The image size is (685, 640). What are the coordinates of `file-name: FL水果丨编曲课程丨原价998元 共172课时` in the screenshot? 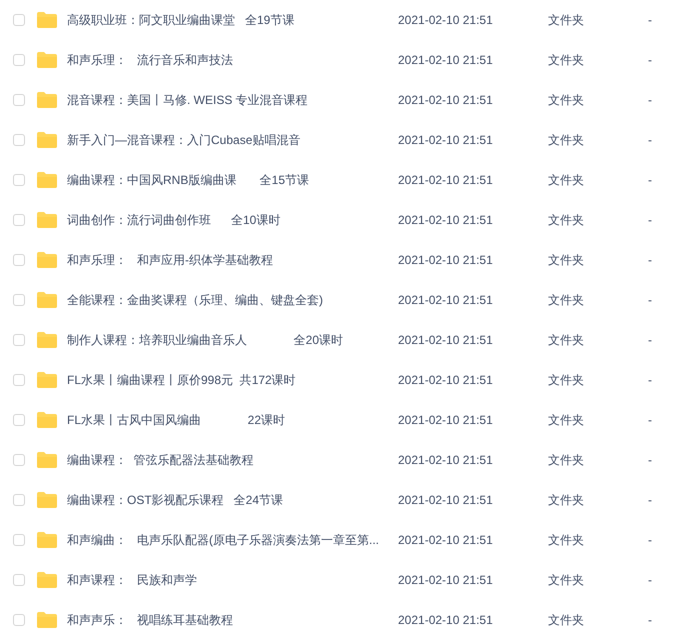 It's located at (181, 380).